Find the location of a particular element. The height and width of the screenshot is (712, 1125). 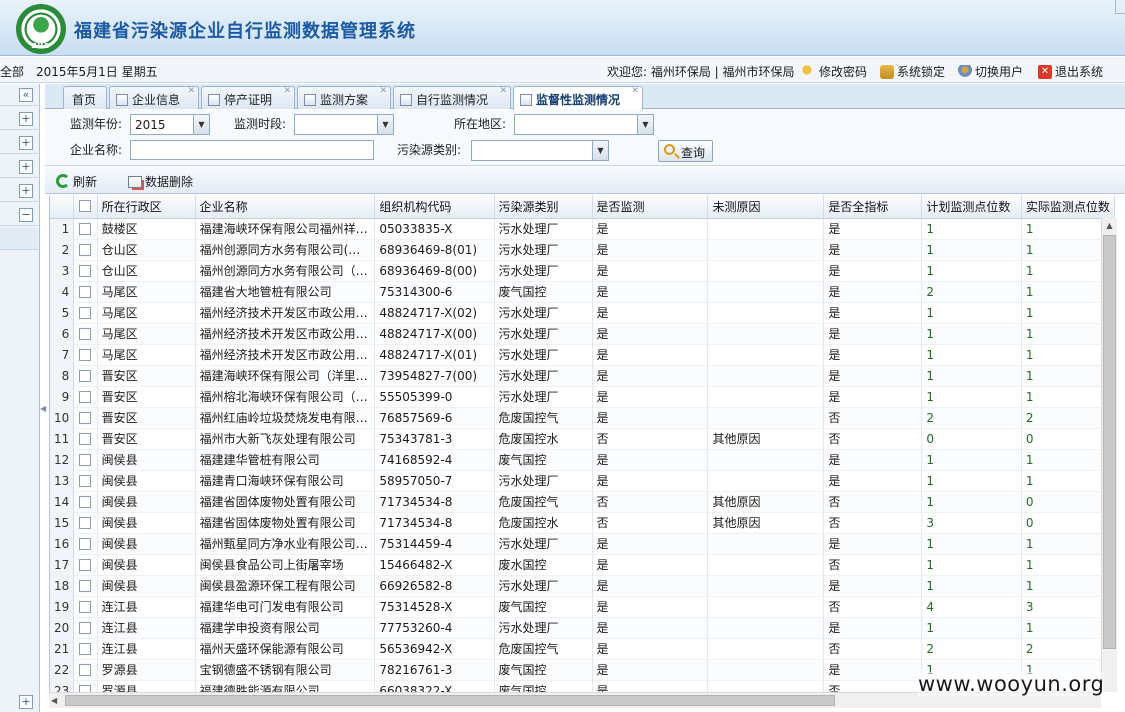

column-header: 是否全指标 is located at coordinates (873, 207).